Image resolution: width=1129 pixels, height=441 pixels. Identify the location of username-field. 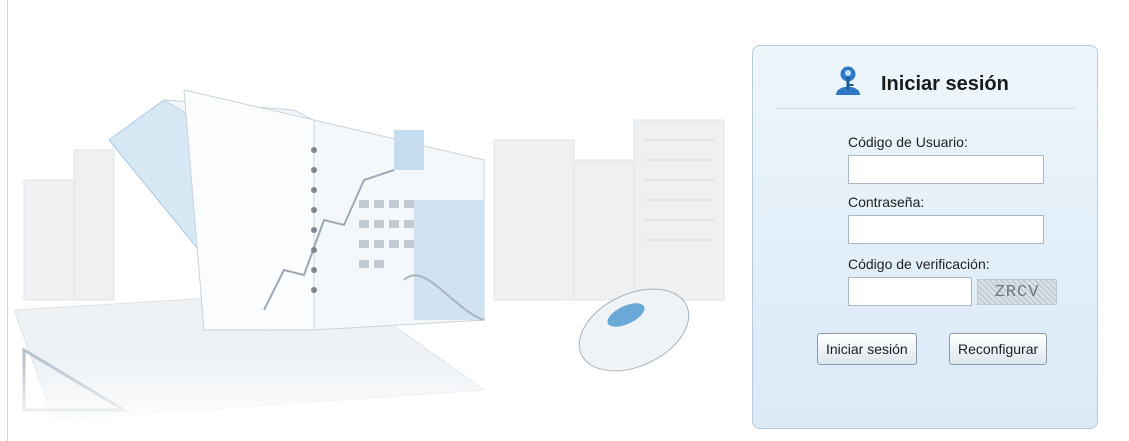
(946, 169).